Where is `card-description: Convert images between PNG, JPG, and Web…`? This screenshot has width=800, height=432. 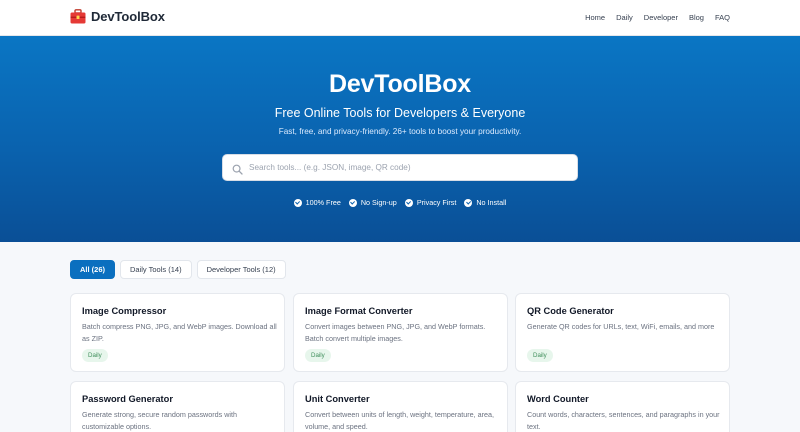 card-description: Convert images between PNG, JPG, and Web… is located at coordinates (395, 332).